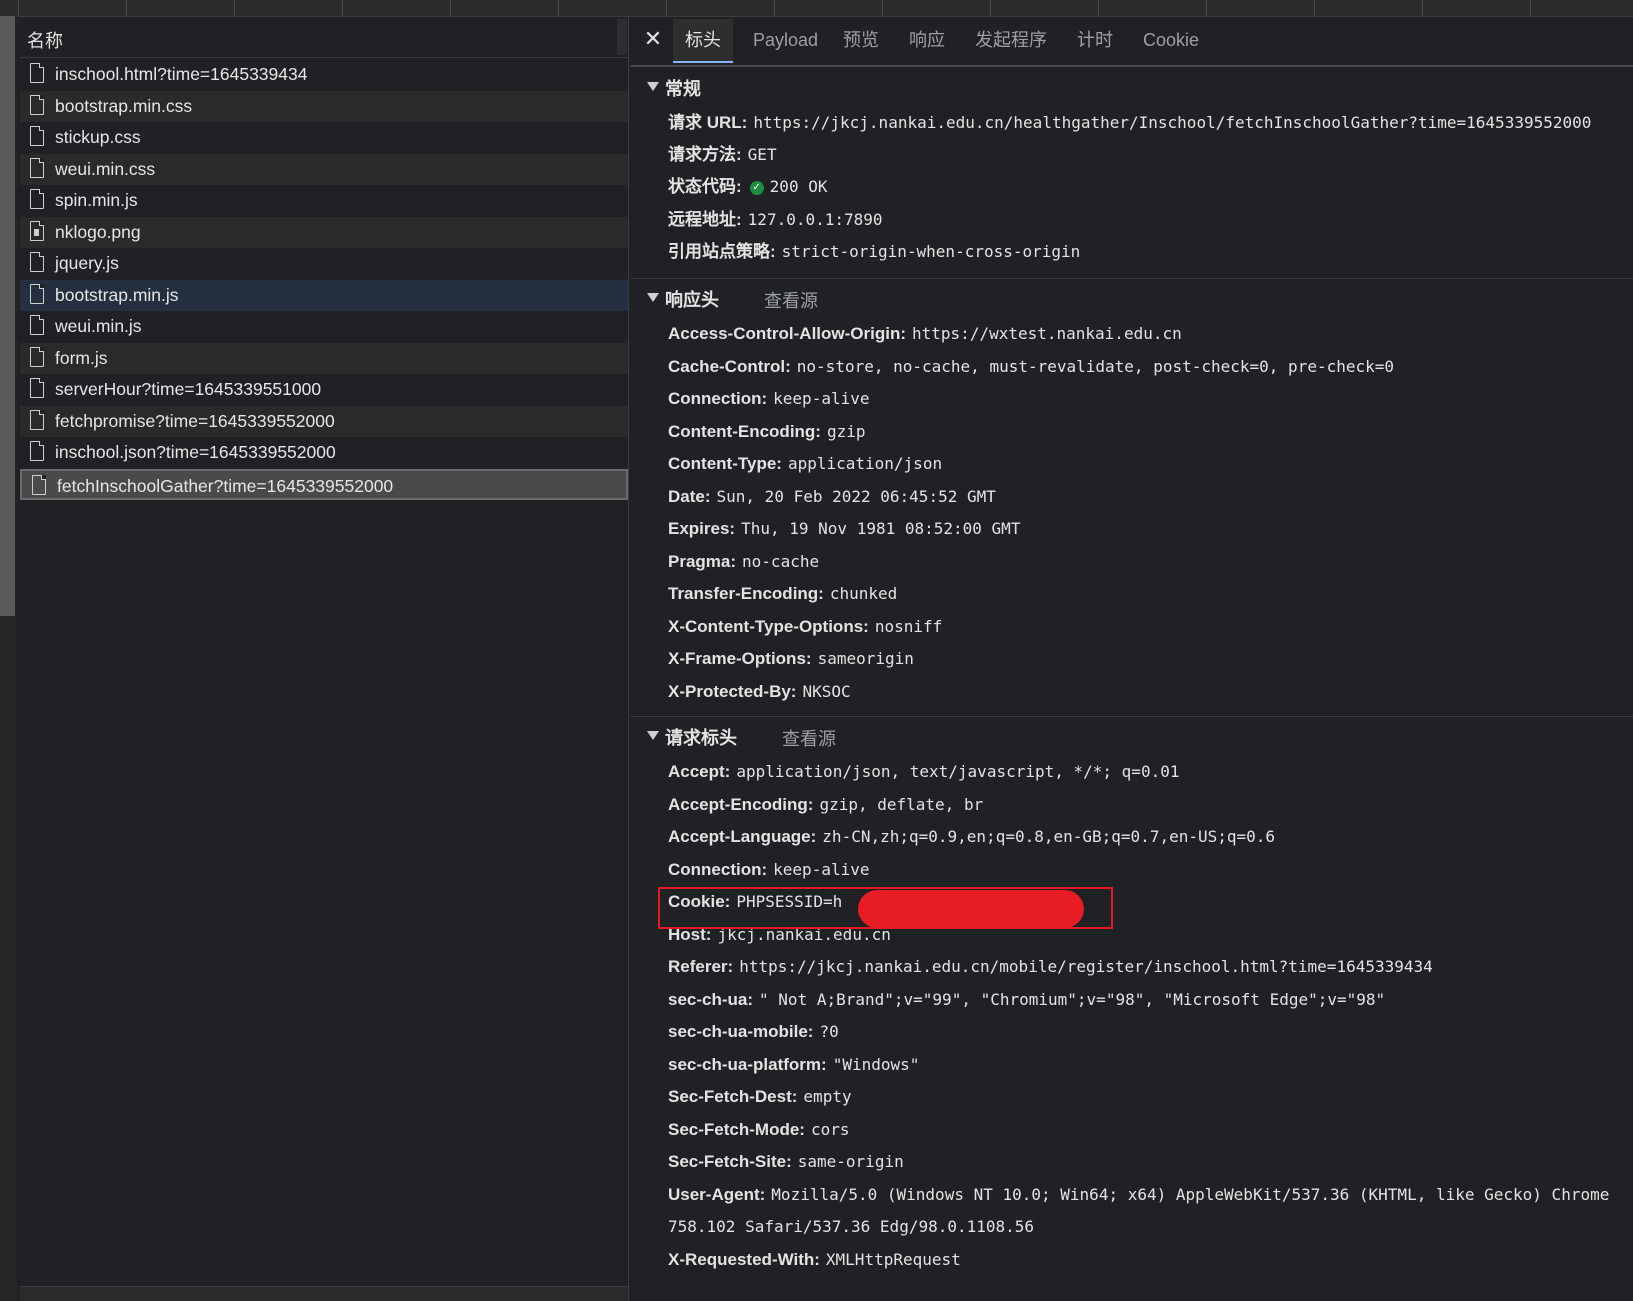 The image size is (1633, 1301). Describe the element at coordinates (98, 231) in the screenshot. I see `request-name: nklogo.png` at that location.